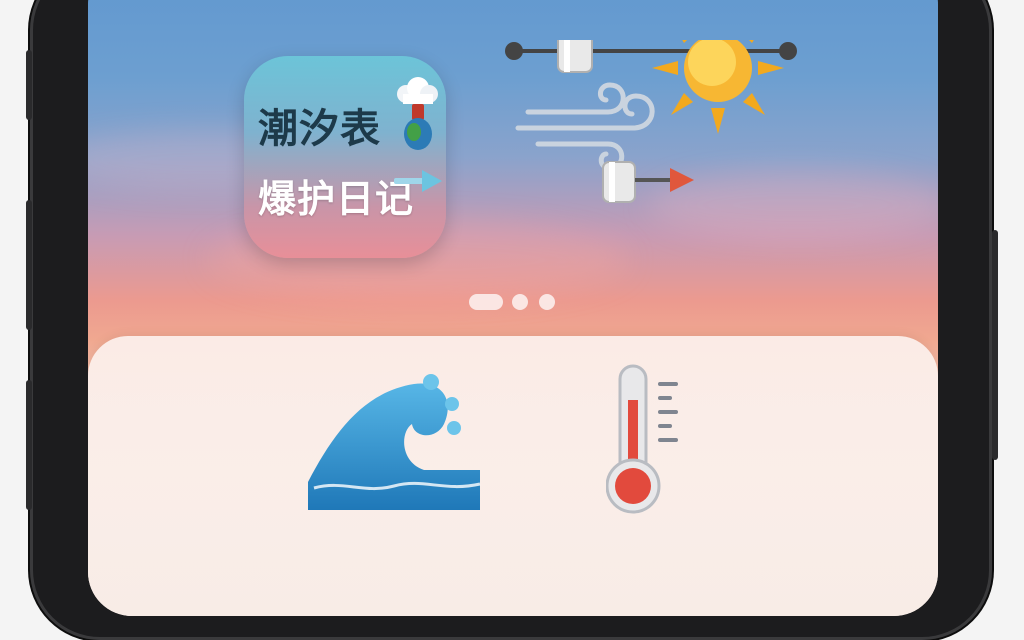 The image size is (1024, 640). What do you see at coordinates (345, 157) in the screenshot?
I see `tide-app-icon: 潮汐表 爆护日记` at bounding box center [345, 157].